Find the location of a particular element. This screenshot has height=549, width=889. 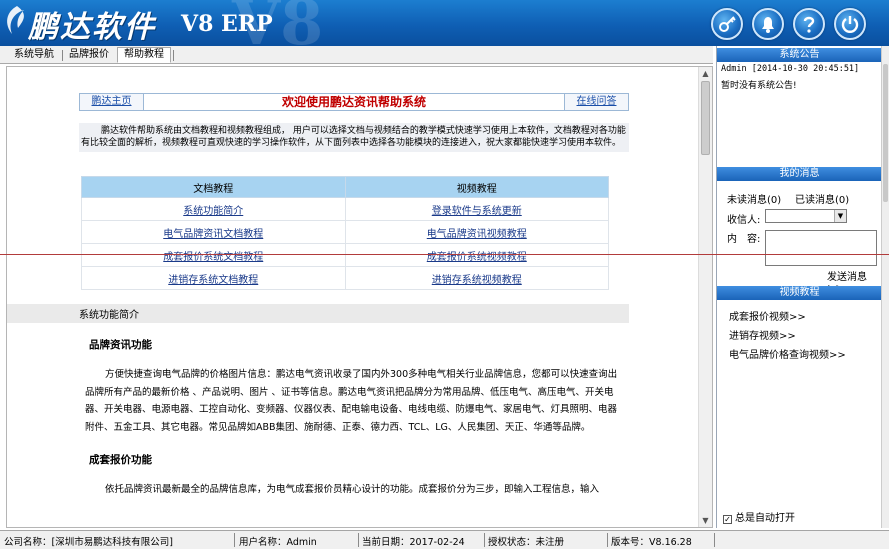

scroll-up-icon: ▲ is located at coordinates (705, 73).